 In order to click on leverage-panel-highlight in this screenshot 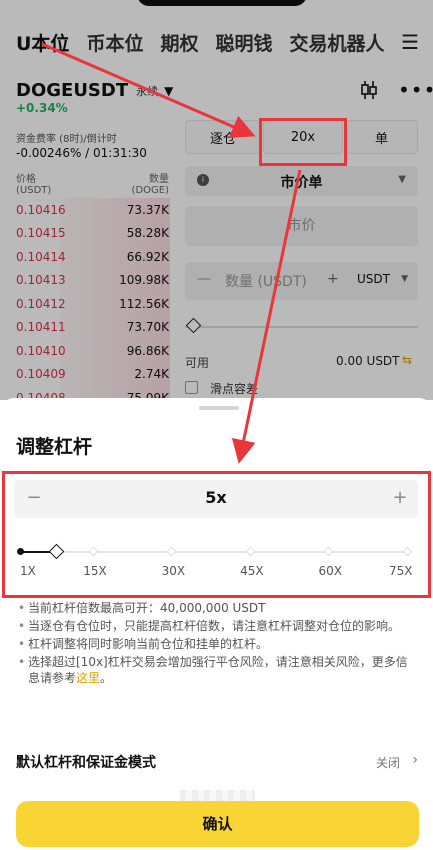, I will do `click(216, 534)`.